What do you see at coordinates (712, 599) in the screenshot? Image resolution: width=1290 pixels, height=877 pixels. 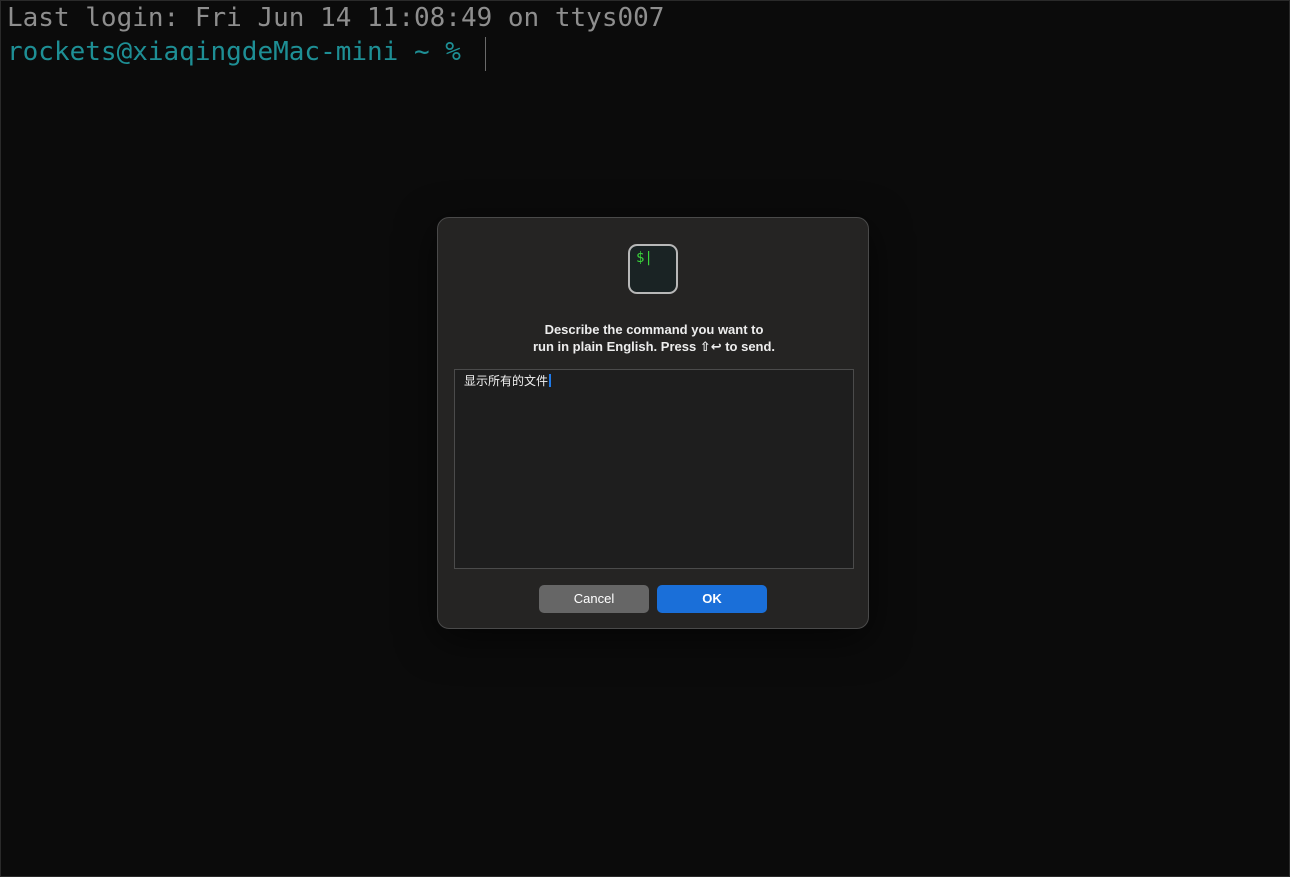 I see `ok-button: OK` at bounding box center [712, 599].